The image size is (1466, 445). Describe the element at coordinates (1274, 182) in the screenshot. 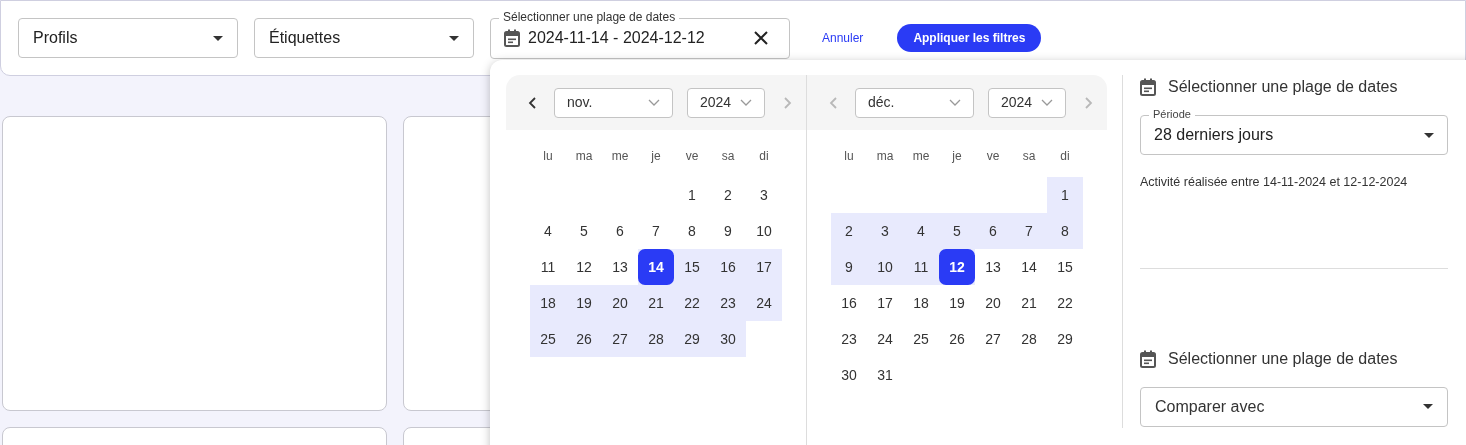

I see `period-summary: Activité réalisée entre 14-11-2024 et 12-12-2024` at that location.